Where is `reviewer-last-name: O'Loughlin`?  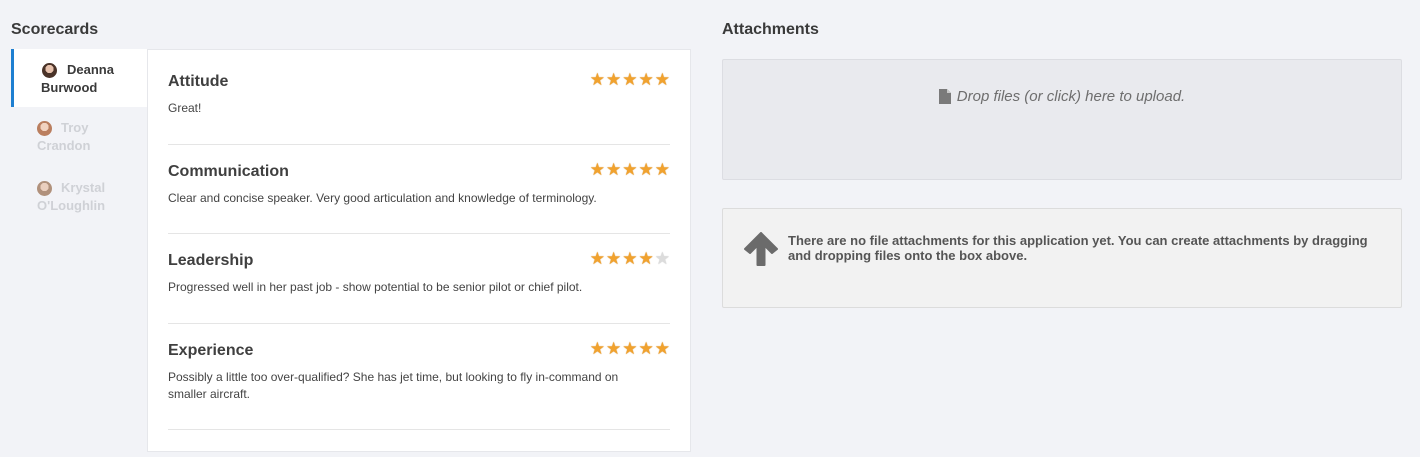
reviewer-last-name: O'Loughlin is located at coordinates (71, 205).